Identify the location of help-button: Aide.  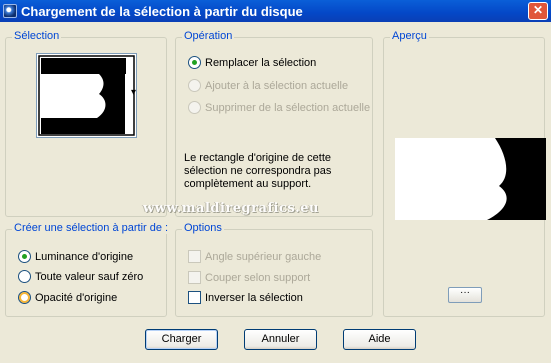
(379, 339).